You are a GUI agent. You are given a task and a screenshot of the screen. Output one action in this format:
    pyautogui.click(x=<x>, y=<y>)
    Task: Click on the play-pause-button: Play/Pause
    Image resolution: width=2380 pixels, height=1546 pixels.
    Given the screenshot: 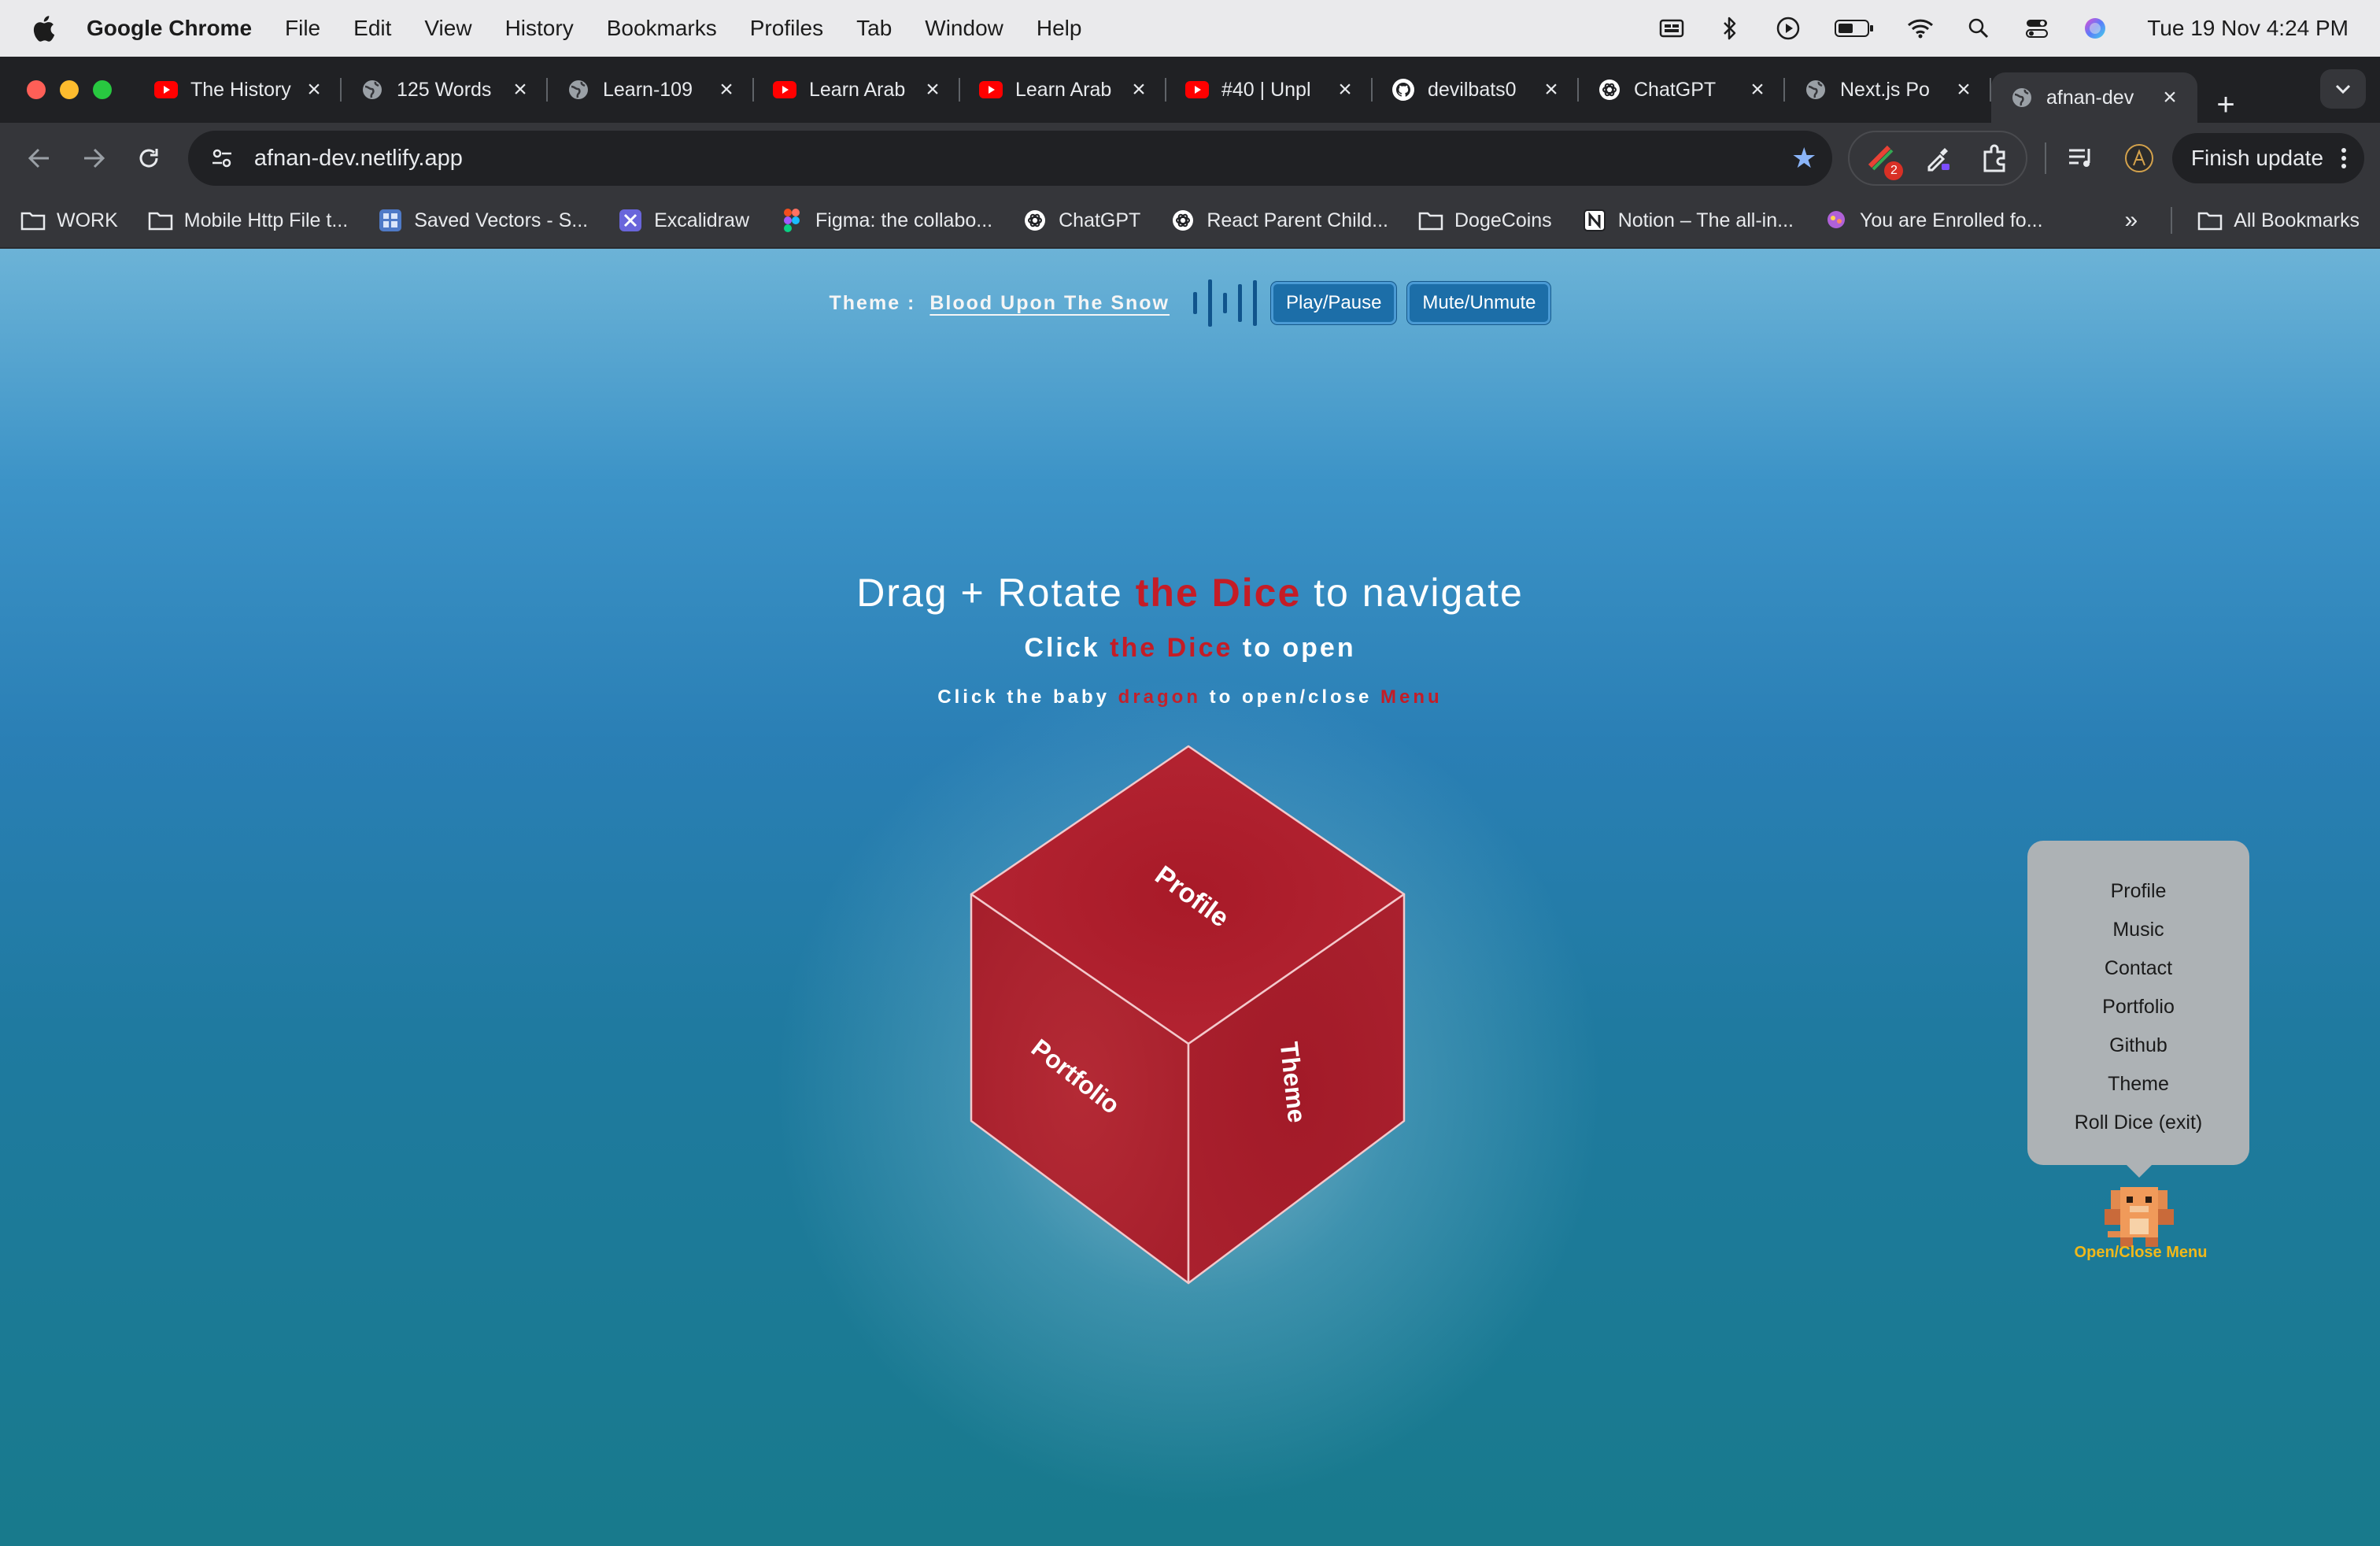 What is the action you would take?
    pyautogui.click(x=1334, y=303)
    